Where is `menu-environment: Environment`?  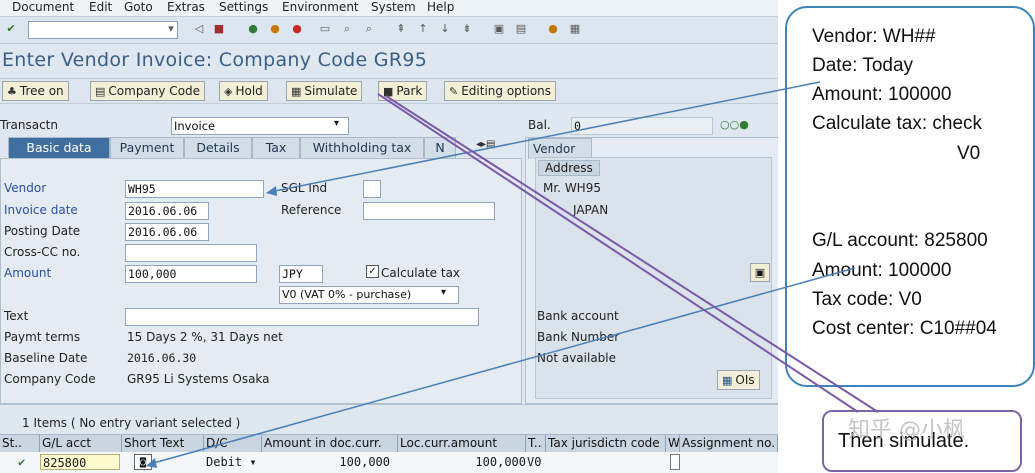 menu-environment: Environment is located at coordinates (320, 7).